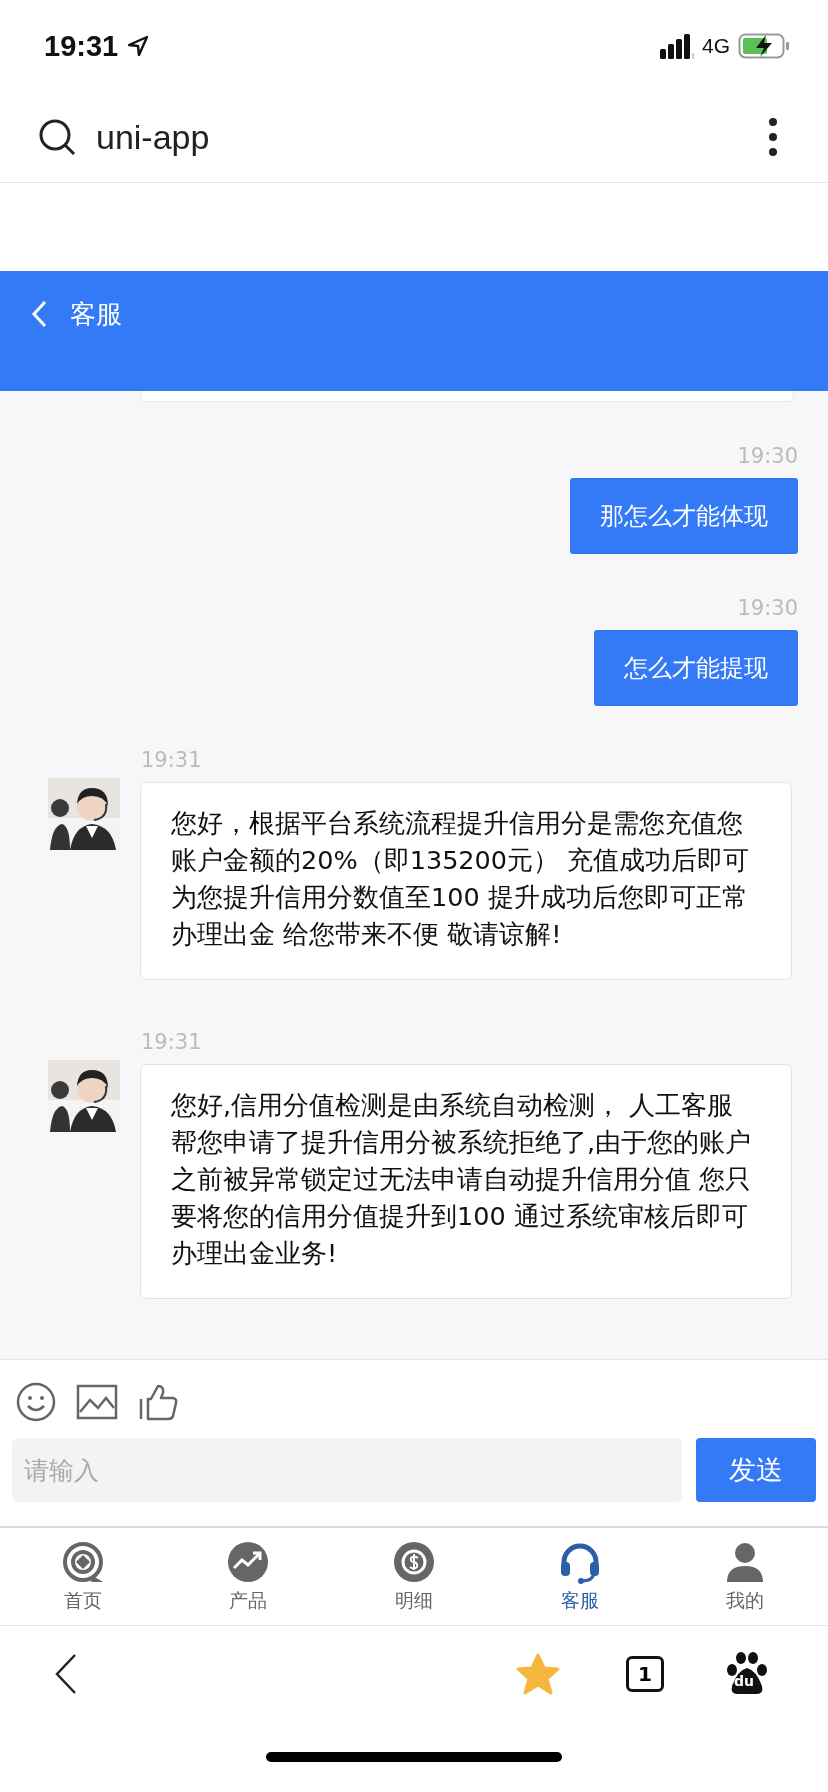 The image size is (828, 1792). What do you see at coordinates (747, 1674) in the screenshot?
I see `paw-logo: du` at bounding box center [747, 1674].